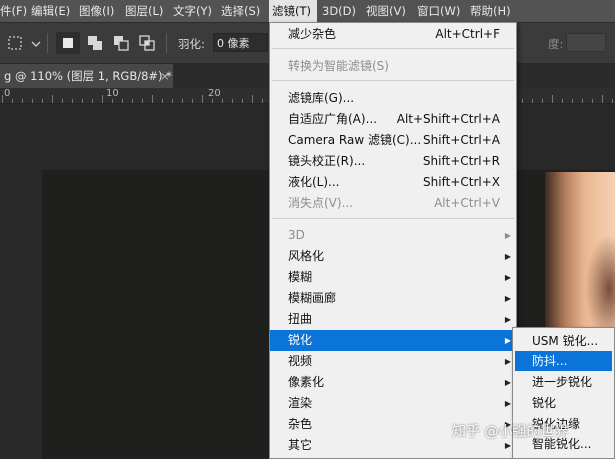  Describe the element at coordinates (312, 298) in the screenshot. I see `menu-item-label: 模糊画廊` at that location.